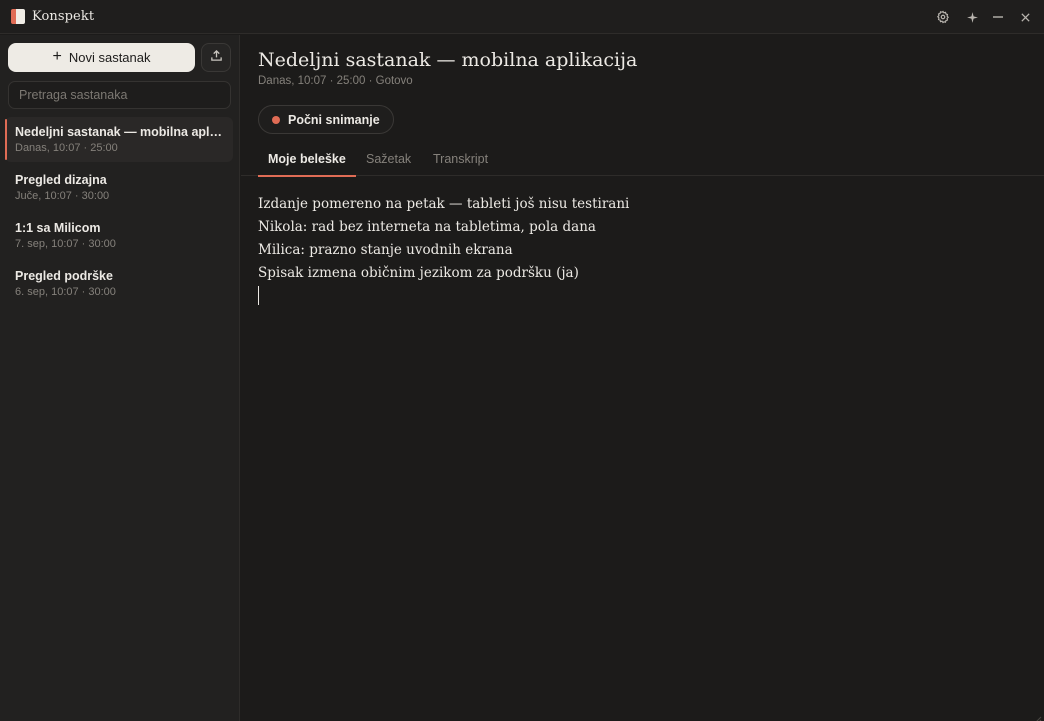 This screenshot has height=721, width=1044. I want to click on new-meeting-button: + Novi sastanak, so click(101, 57).